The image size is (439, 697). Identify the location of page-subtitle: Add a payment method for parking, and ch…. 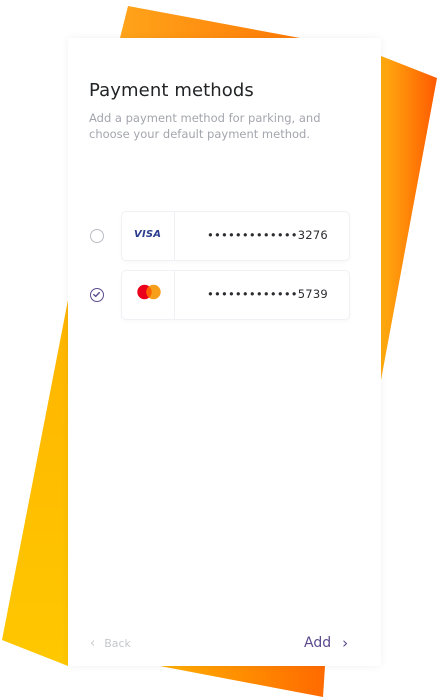
(205, 126).